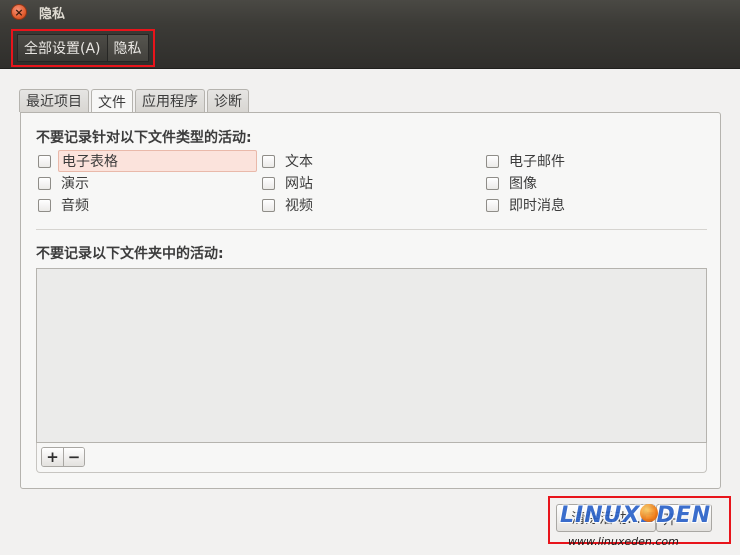 Image resolution: width=740 pixels, height=555 pixels. Describe the element at coordinates (62, 48) in the screenshot. I see `all-settings-button: 全部设置(A)` at that location.